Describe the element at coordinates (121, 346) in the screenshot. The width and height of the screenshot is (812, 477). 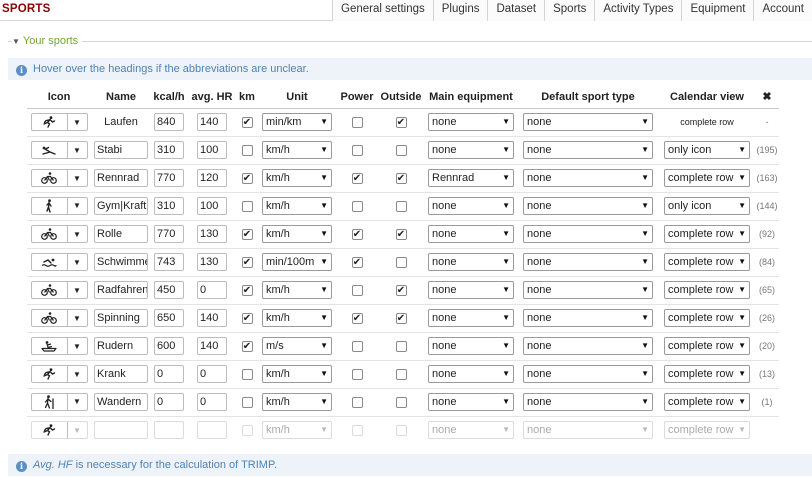
I see `sport-name-input: Rudern` at that location.